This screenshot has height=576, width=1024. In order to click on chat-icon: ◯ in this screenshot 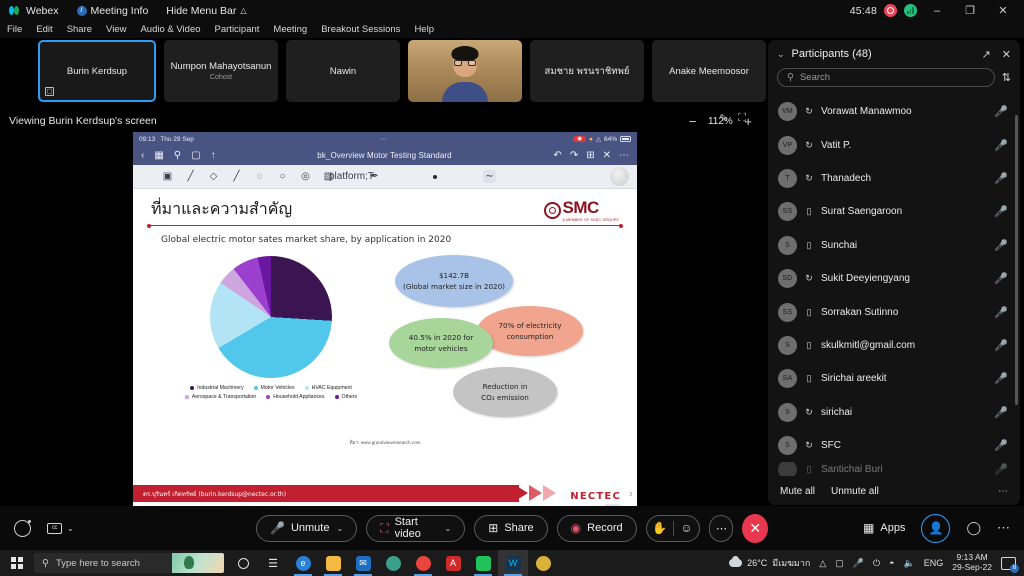, I will do `click(973, 528)`.